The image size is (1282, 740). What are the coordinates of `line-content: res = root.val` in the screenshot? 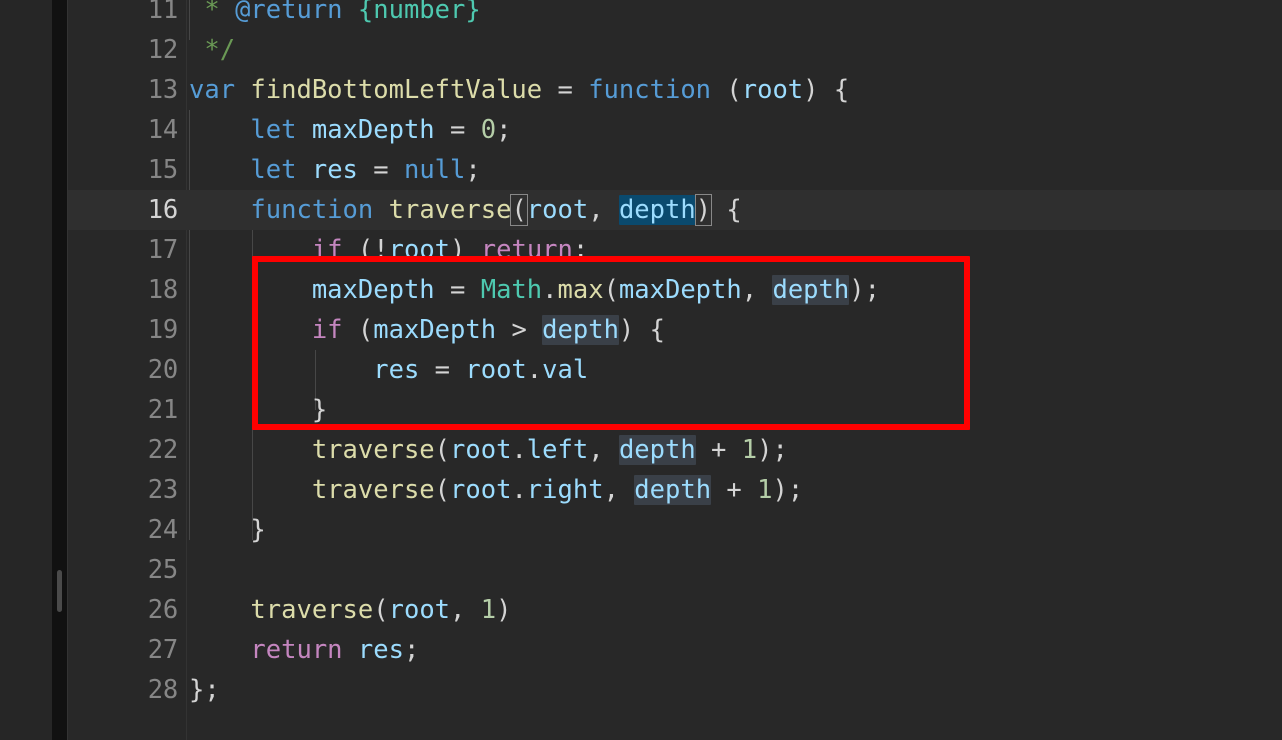 It's located at (388, 370).